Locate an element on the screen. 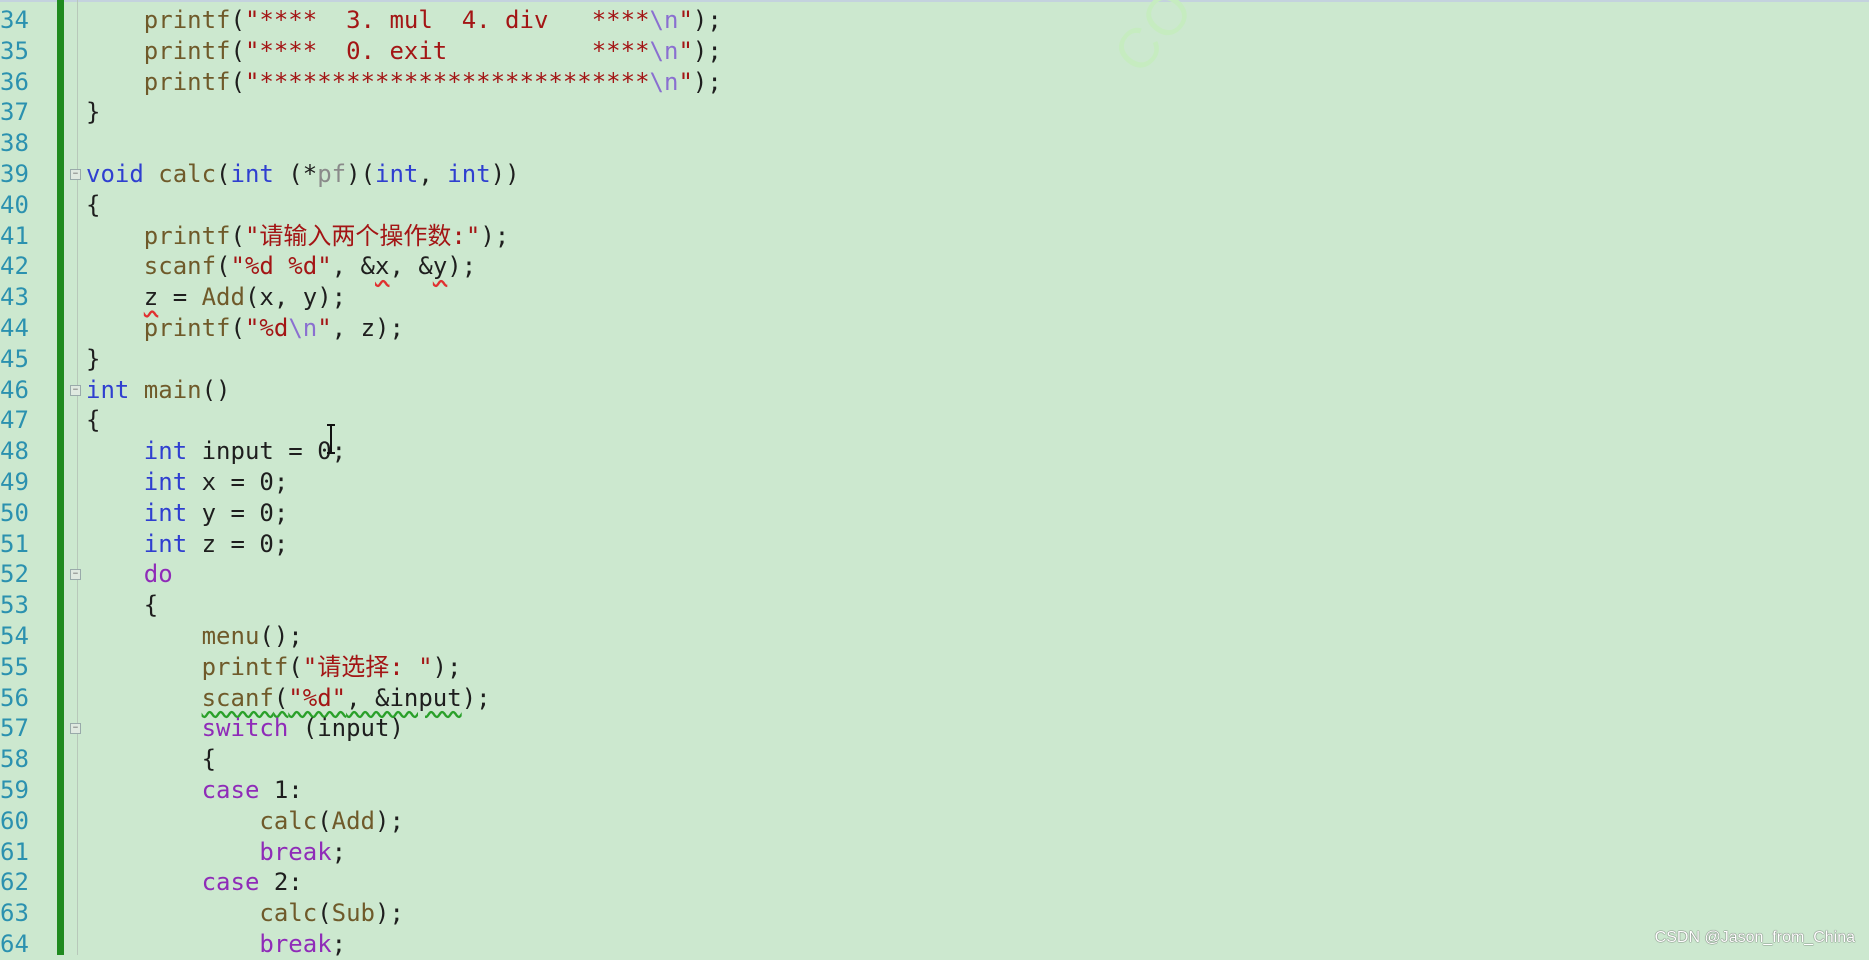 This screenshot has width=1869, height=960. code-token: x = 0; is located at coordinates (238, 481).